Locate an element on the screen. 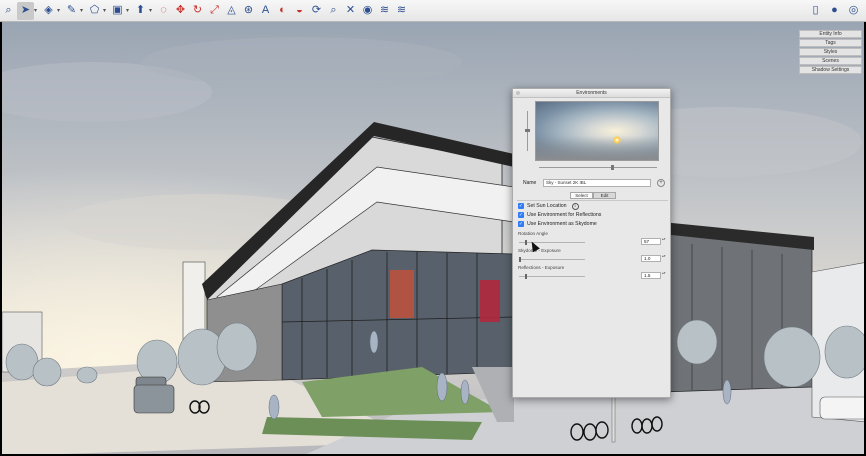 This screenshot has width=866, height=456. rectangle-icon: ▣ is located at coordinates (117, 11).